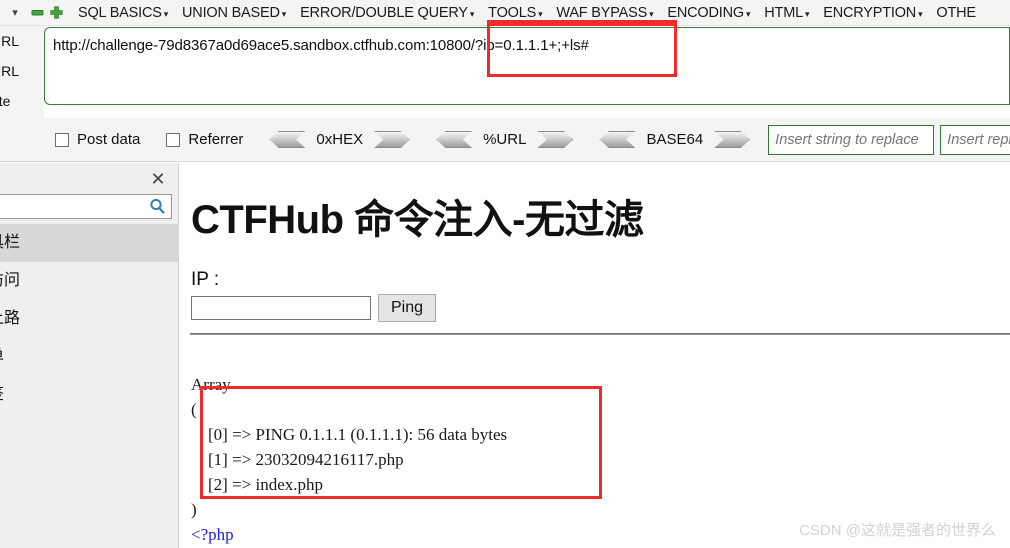  I want to click on menu-encryption: ENCRYPTION ▾, so click(872, 13).